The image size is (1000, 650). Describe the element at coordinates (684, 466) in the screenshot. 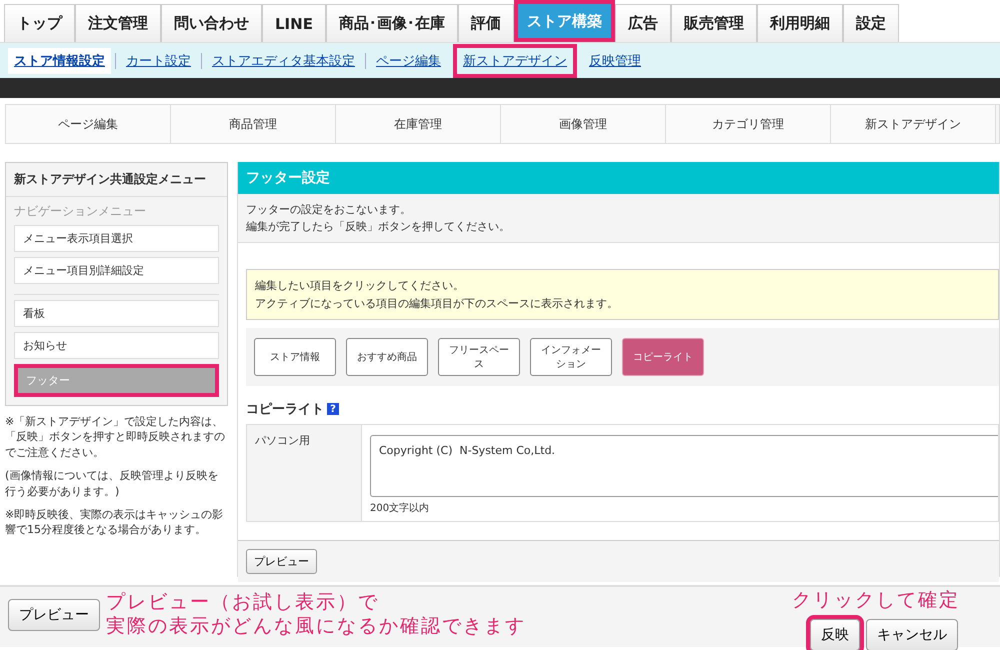

I see `copyright-input: Copyright (C) N-System Co,Ltd.` at that location.